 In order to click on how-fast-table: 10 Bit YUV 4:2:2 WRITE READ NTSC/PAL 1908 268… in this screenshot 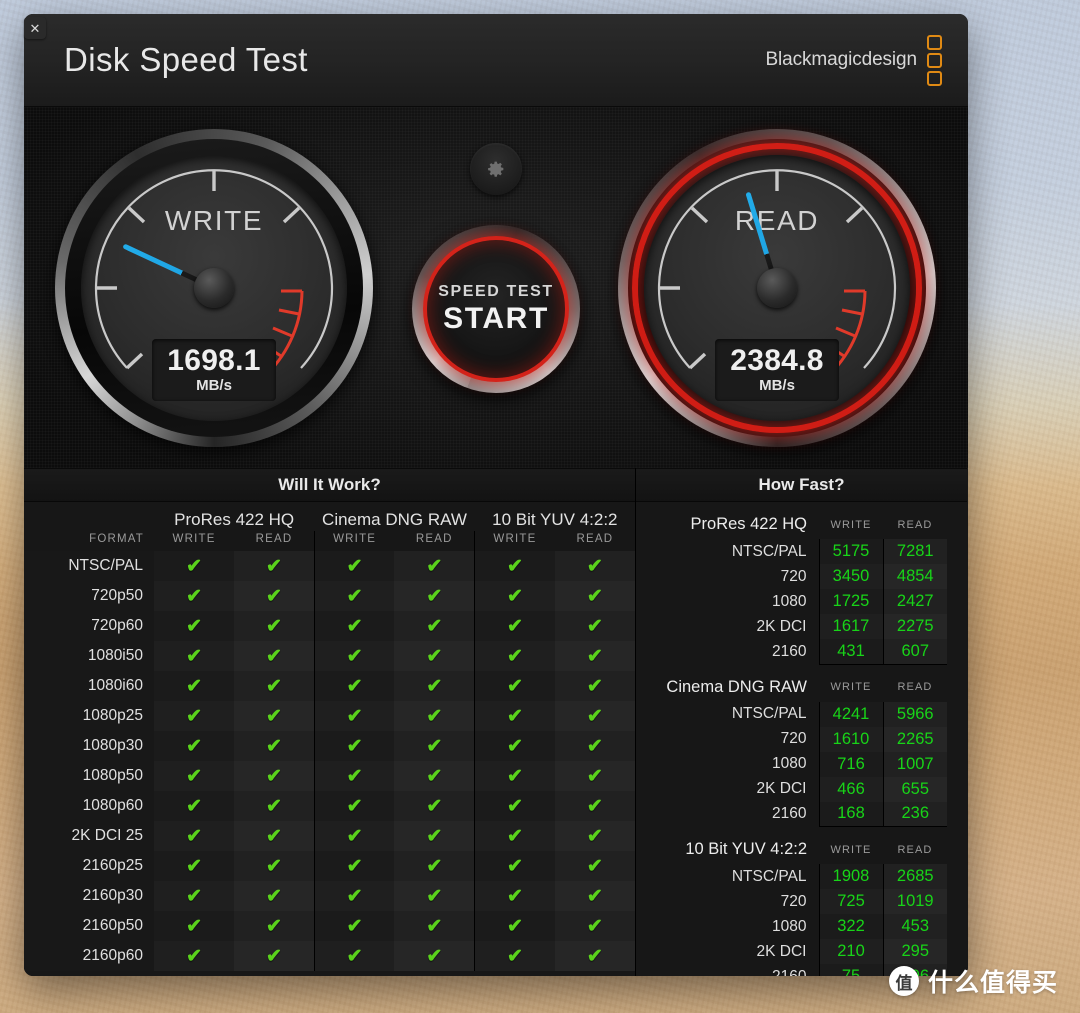, I will do `click(801, 906)`.